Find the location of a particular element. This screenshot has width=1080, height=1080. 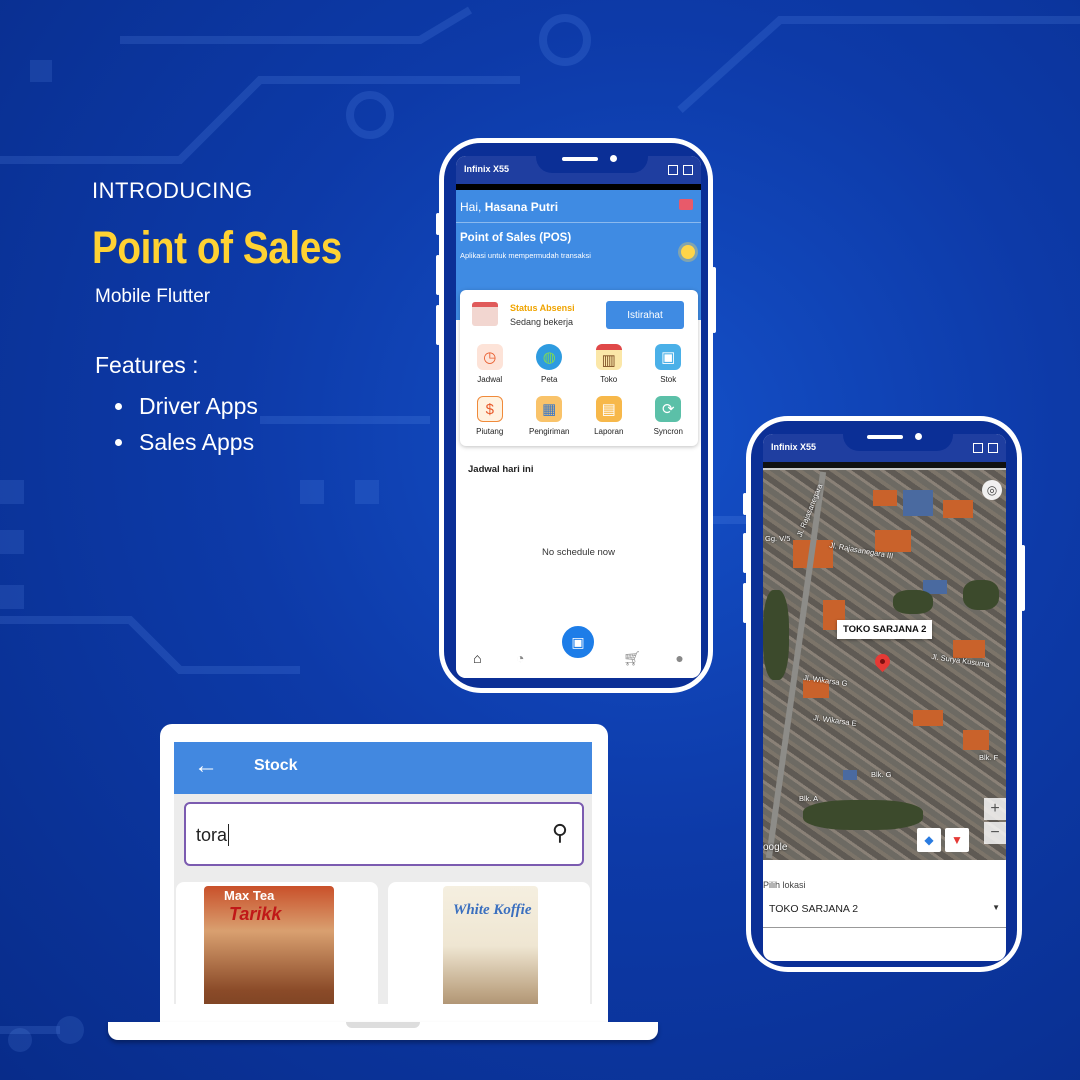

menu-item-toko: ▥ Toko is located at coordinates (609, 364).